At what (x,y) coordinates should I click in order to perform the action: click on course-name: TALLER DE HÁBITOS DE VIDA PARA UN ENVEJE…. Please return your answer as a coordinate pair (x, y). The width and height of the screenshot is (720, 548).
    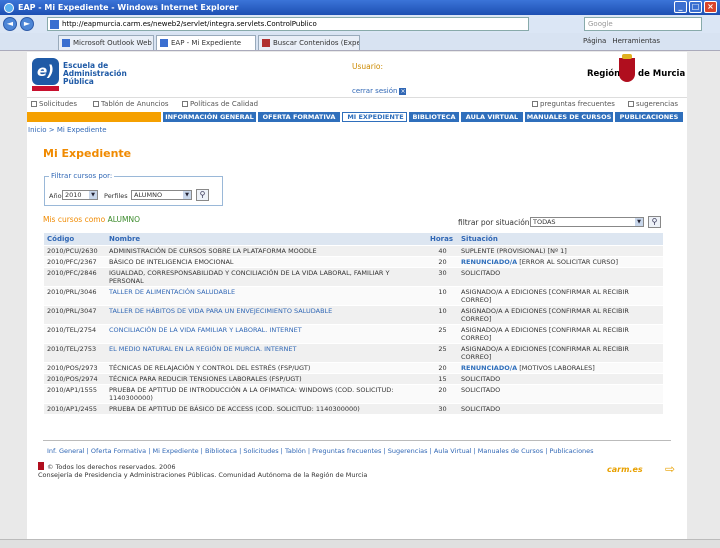
    Looking at the image, I should click on (266, 315).